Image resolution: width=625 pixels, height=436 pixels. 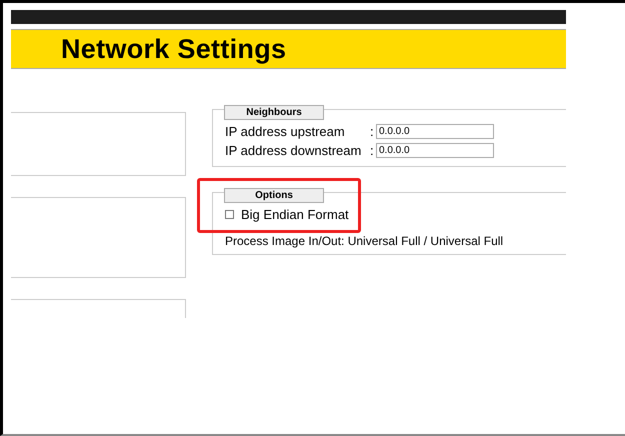 What do you see at coordinates (274, 195) in the screenshot?
I see `section-legend: Options` at bounding box center [274, 195].